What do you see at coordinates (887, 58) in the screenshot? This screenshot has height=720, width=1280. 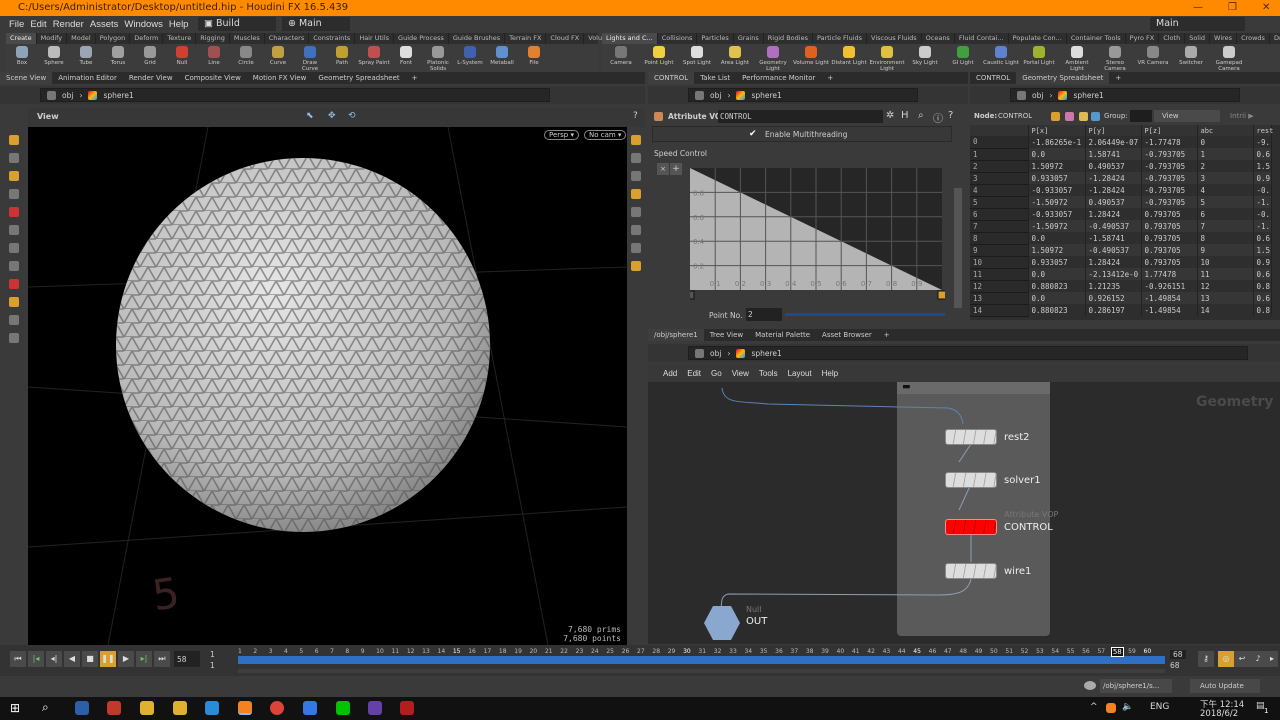 I see `shelf-tool-environment-light: Environment Light` at bounding box center [887, 58].